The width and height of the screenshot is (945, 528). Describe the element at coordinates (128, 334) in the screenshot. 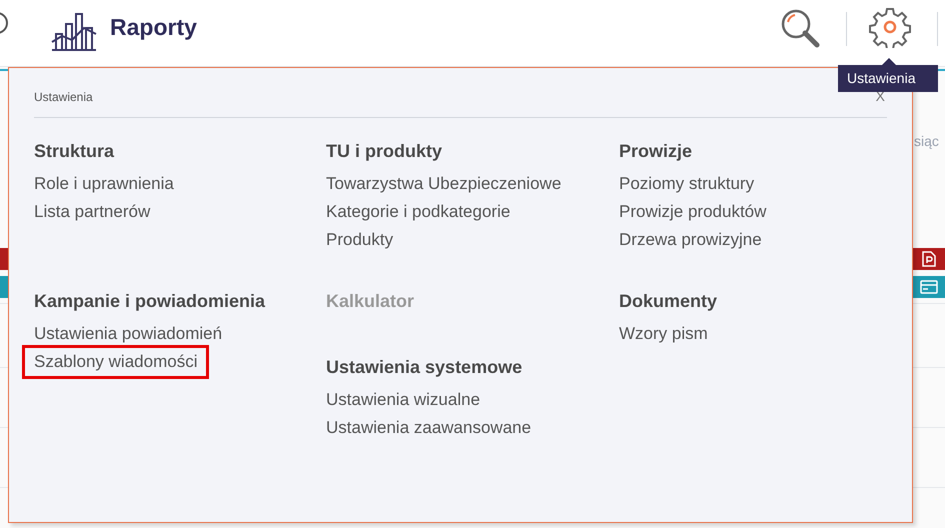

I see `menu-link: Ustawienia powiadomień` at that location.